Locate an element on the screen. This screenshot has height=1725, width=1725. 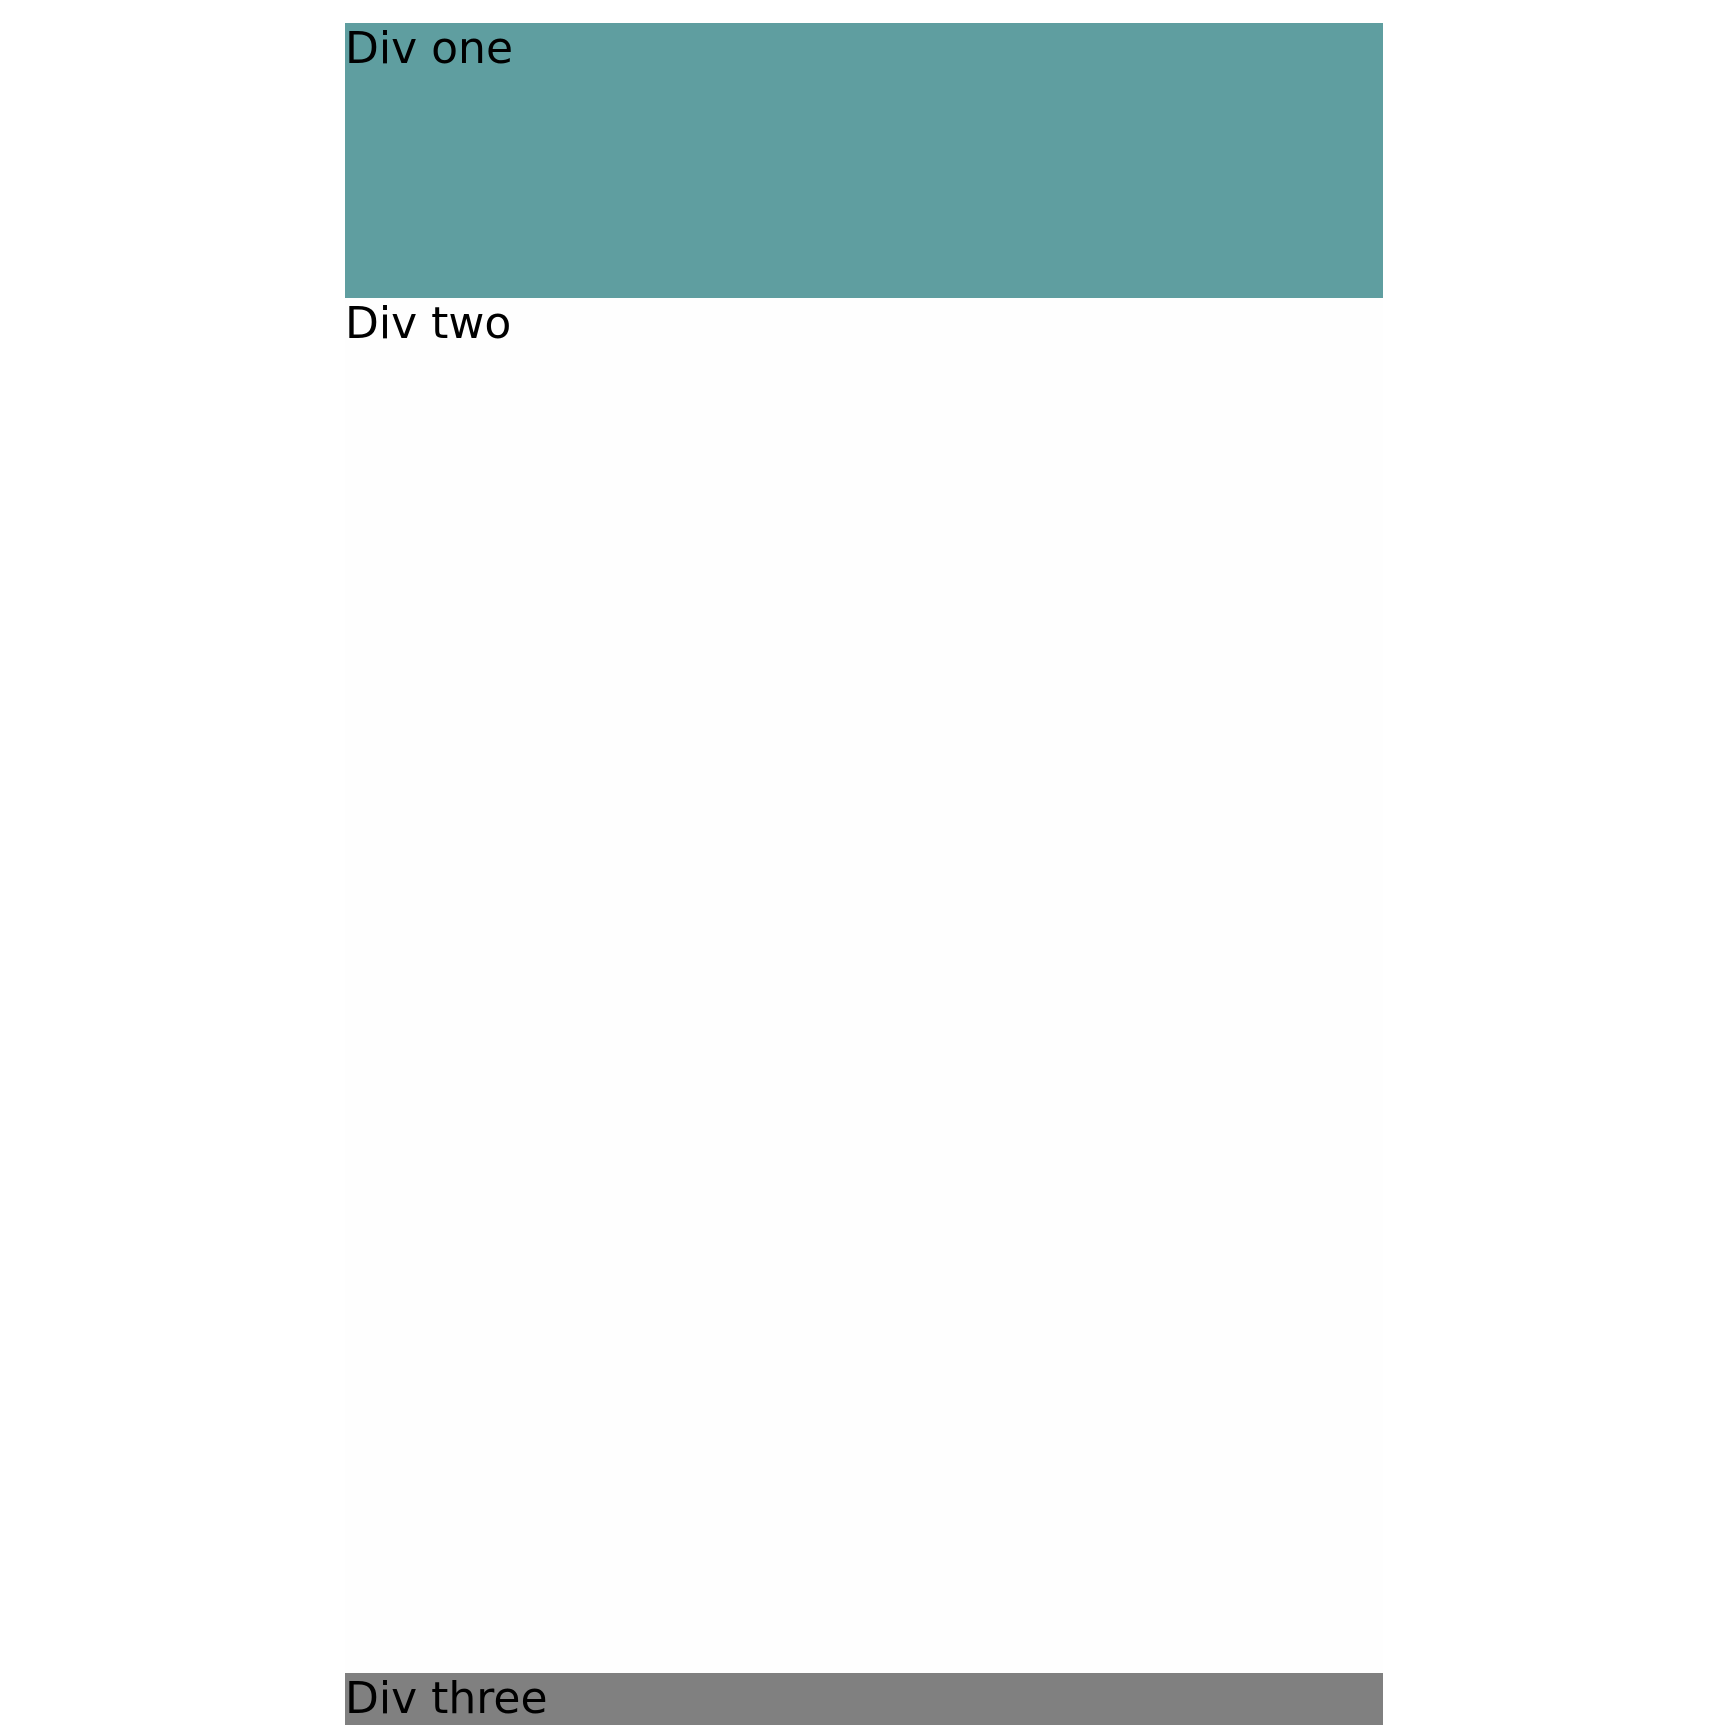
div-three-block: Div three is located at coordinates (864, 1699).